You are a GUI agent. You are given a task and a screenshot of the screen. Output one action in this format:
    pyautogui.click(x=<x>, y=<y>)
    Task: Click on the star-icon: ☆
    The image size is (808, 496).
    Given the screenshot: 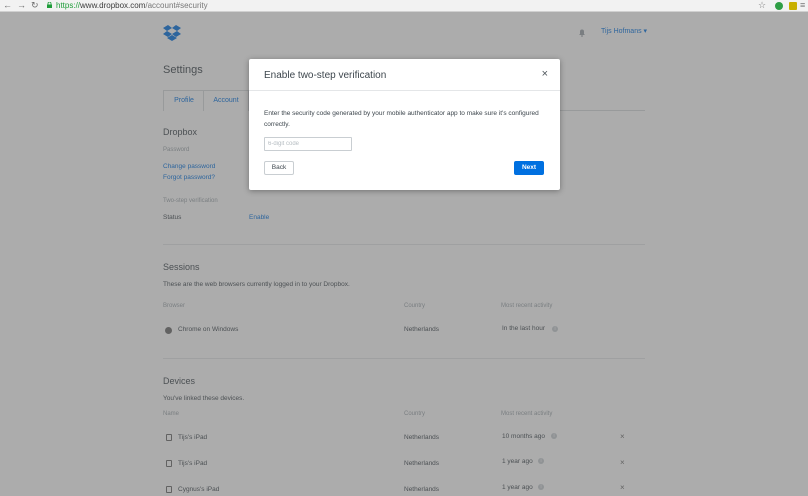 What is the action you would take?
    pyautogui.click(x=762, y=5)
    